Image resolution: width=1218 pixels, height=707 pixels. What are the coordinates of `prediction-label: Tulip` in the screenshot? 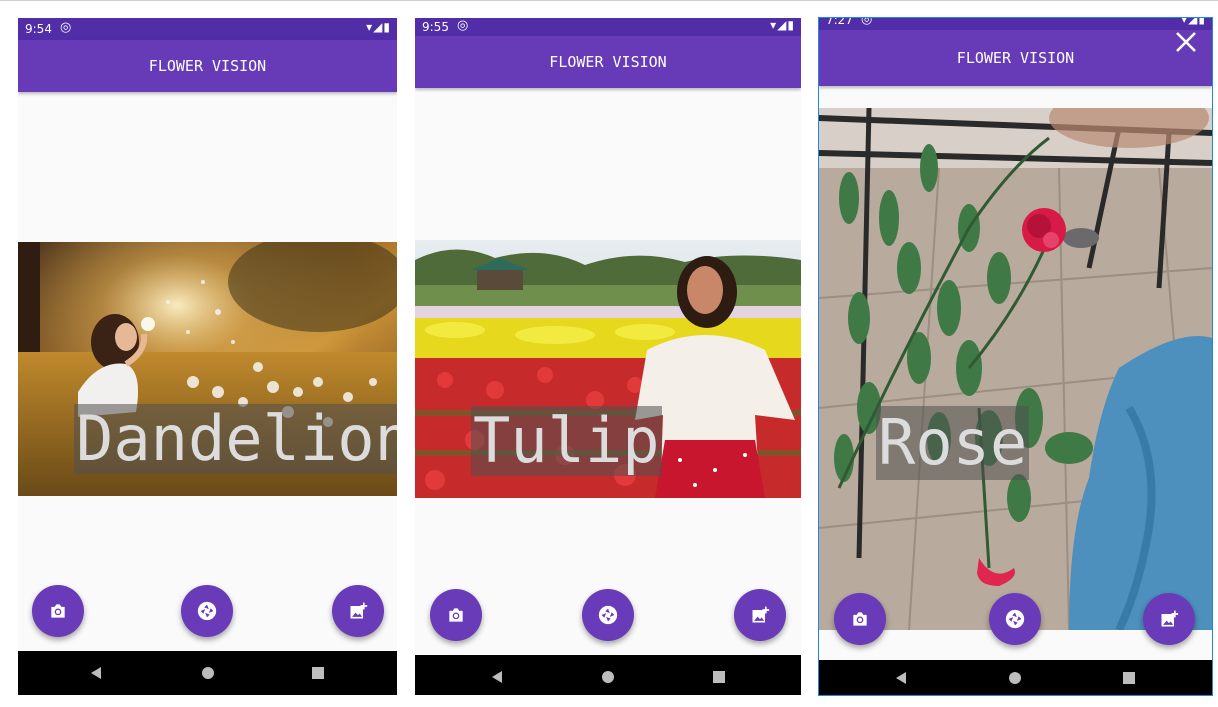 It's located at (566, 440).